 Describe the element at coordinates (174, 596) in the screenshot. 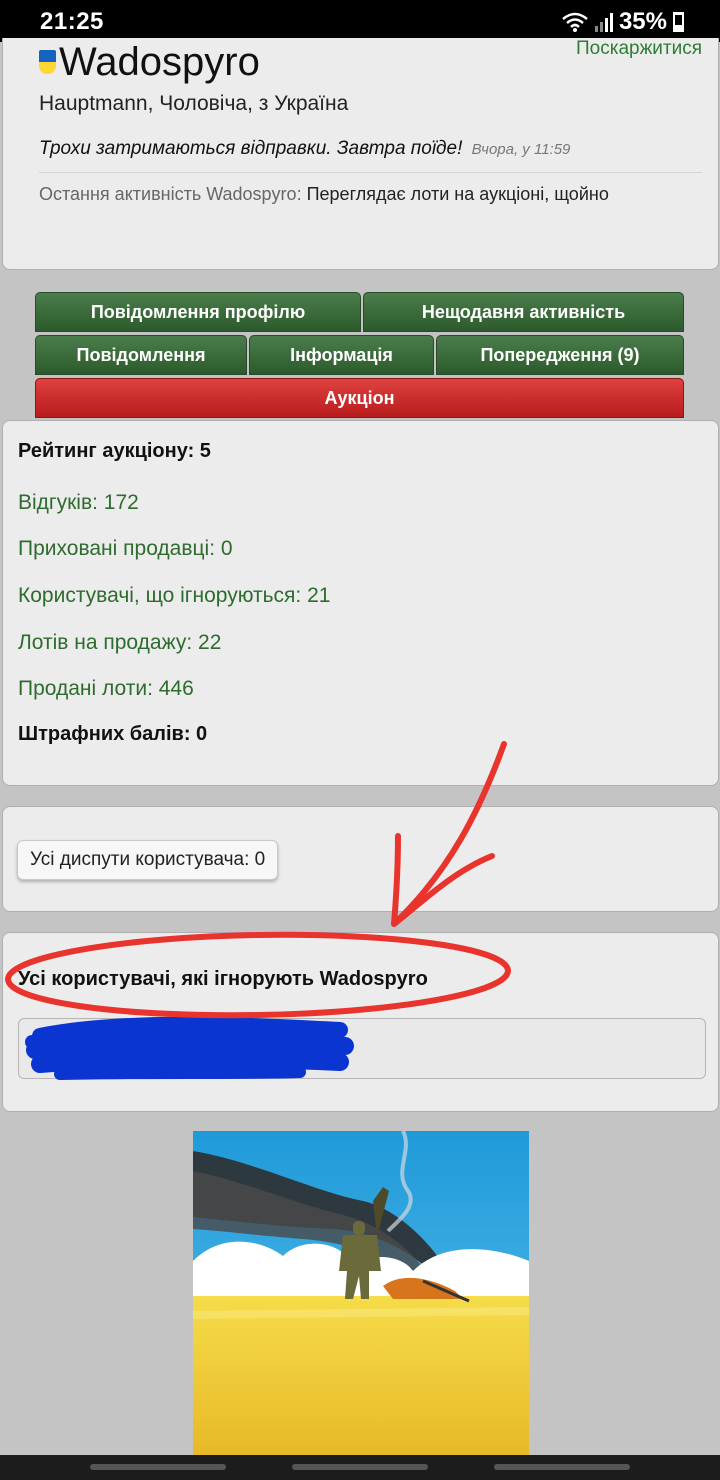

I see `ignored-users-link: Користувачі, що ігноруються: 21` at that location.